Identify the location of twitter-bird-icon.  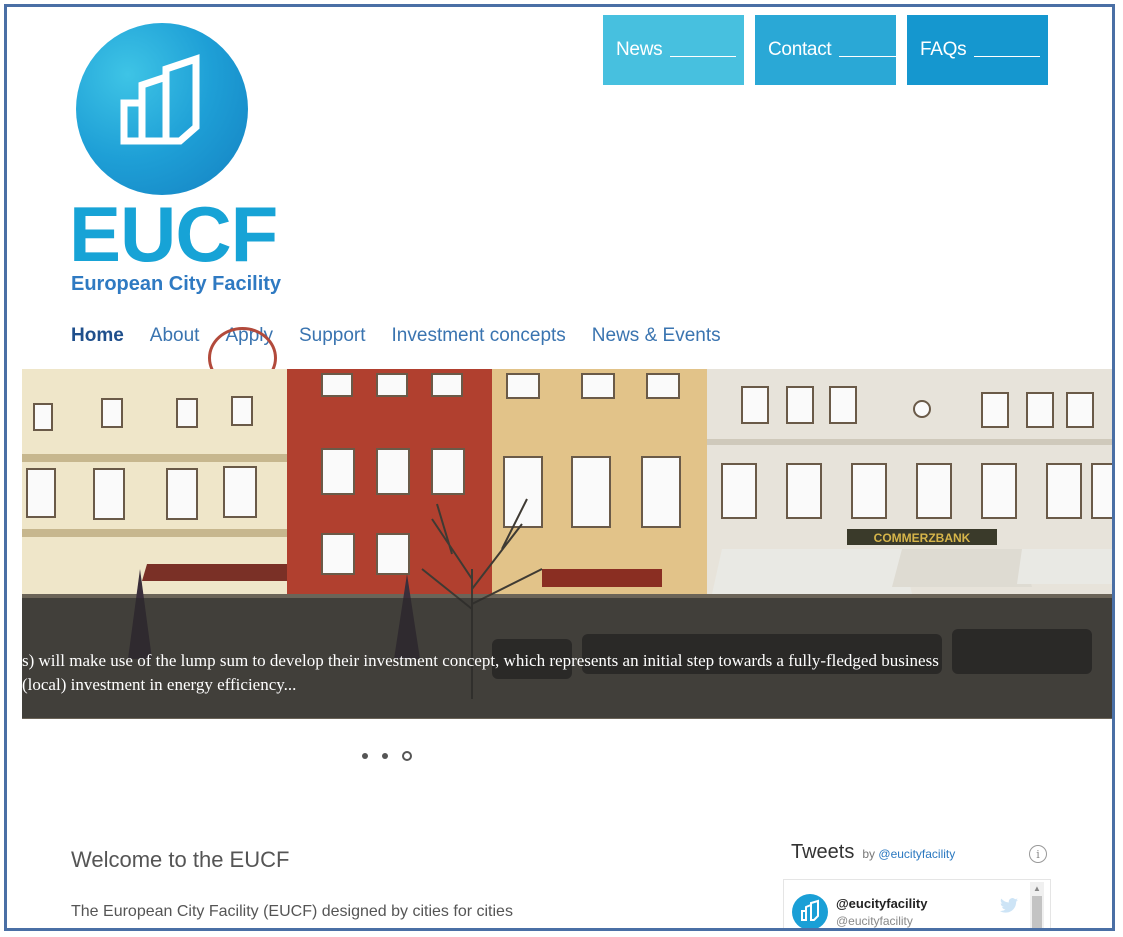
(1009, 907).